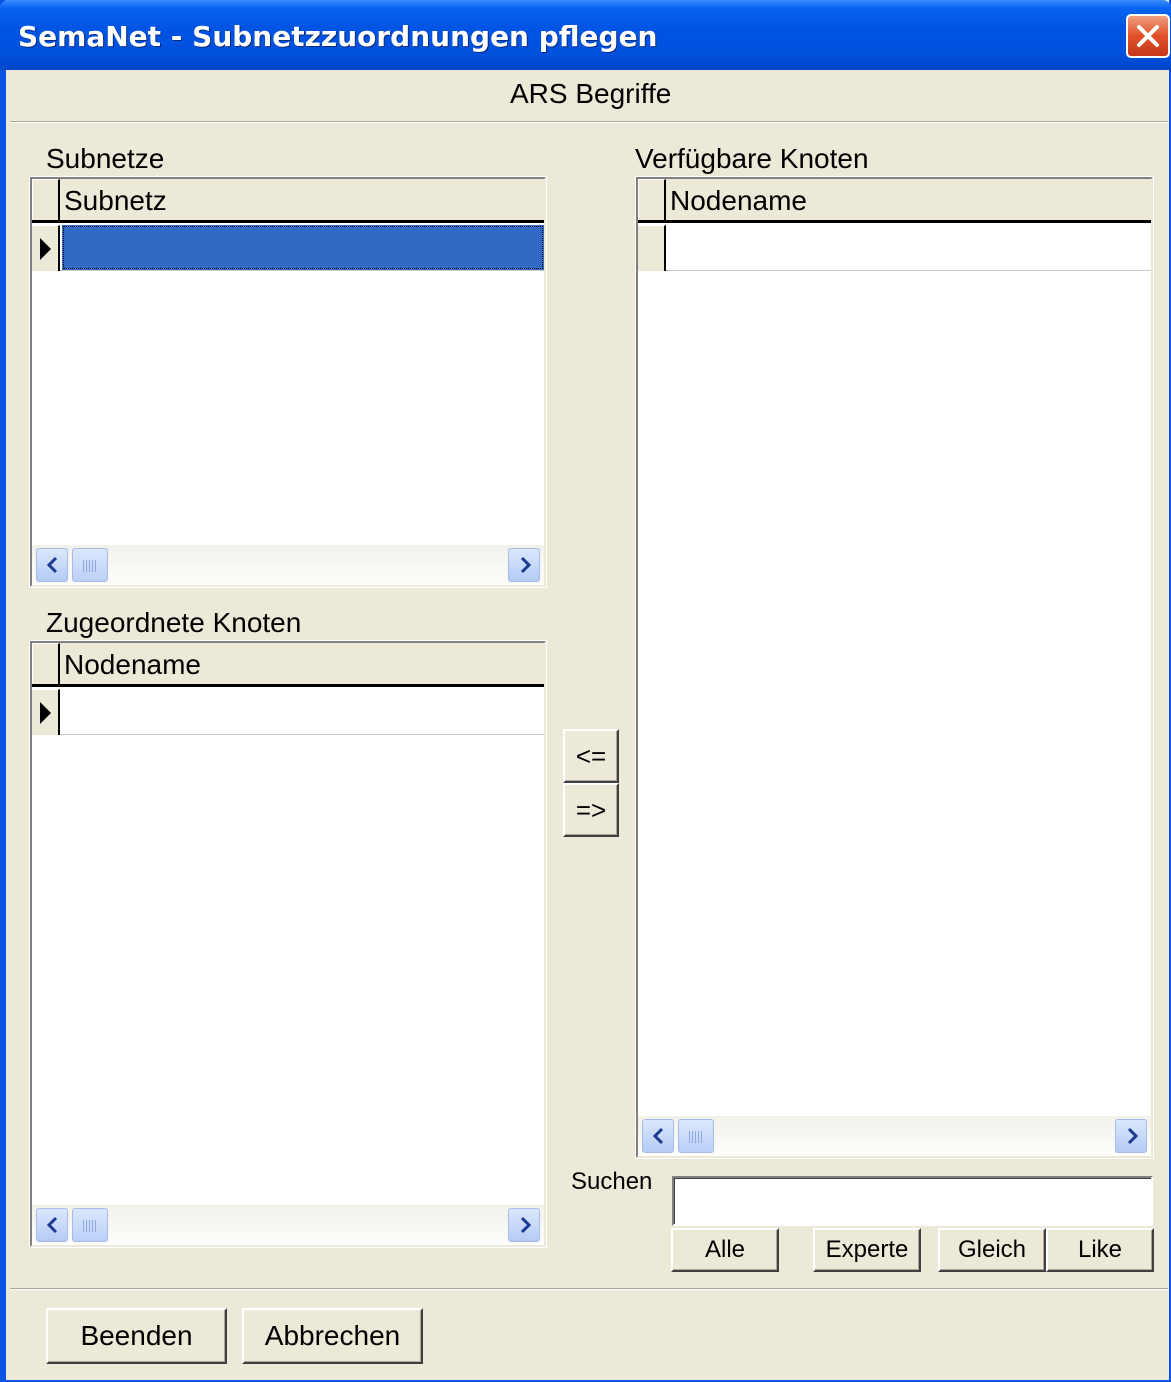 The width and height of the screenshot is (1171, 1382). I want to click on window-title: SemaNet - Subnetzzuordnungen pflegen, so click(338, 36).